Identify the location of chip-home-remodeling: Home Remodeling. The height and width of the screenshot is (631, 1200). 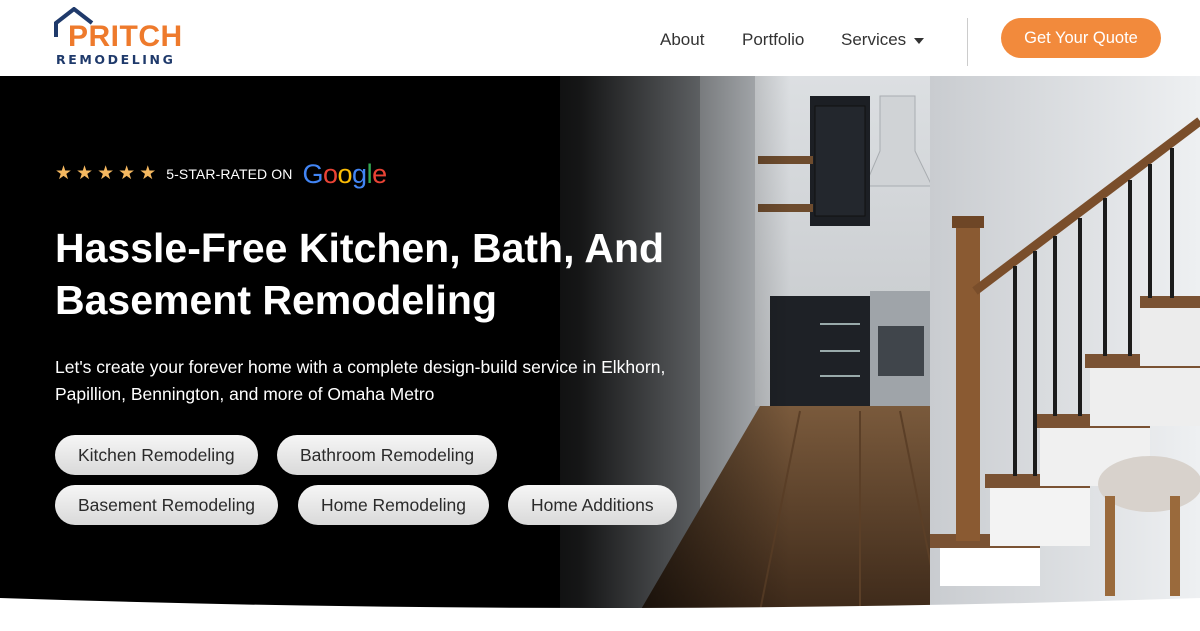
(393, 505).